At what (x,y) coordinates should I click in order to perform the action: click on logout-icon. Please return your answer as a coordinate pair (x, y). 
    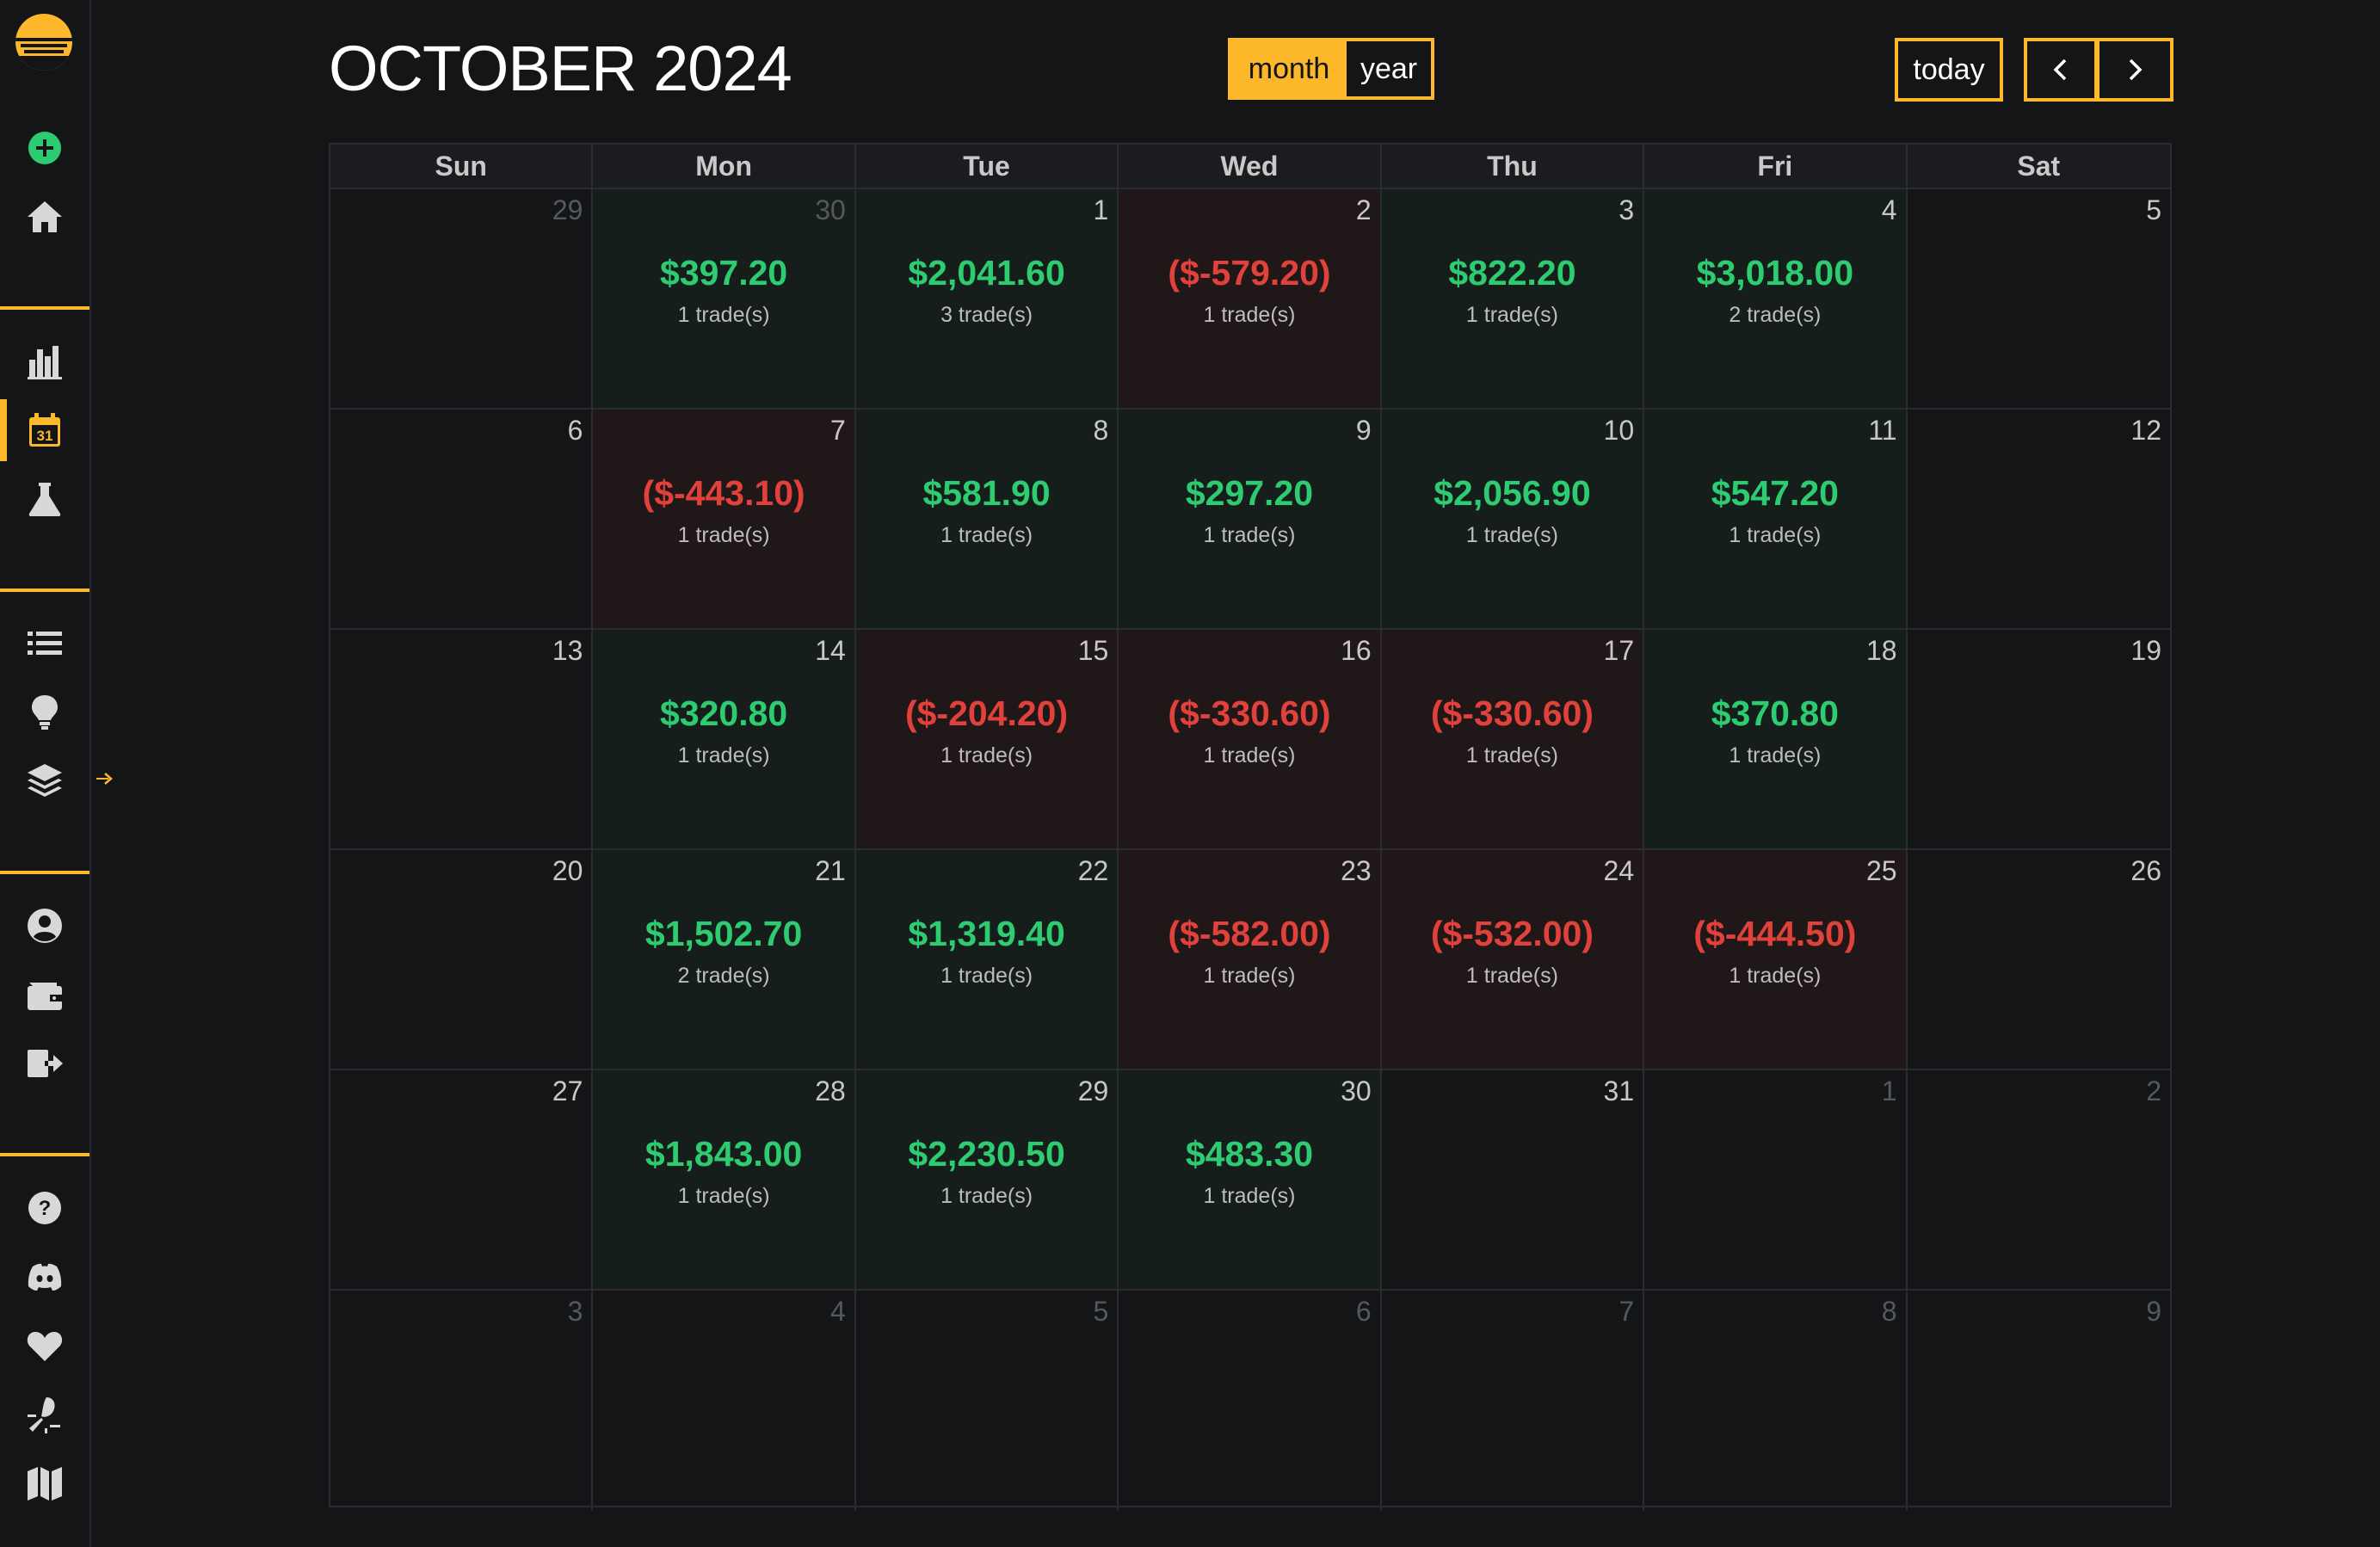
    Looking at the image, I should click on (45, 1063).